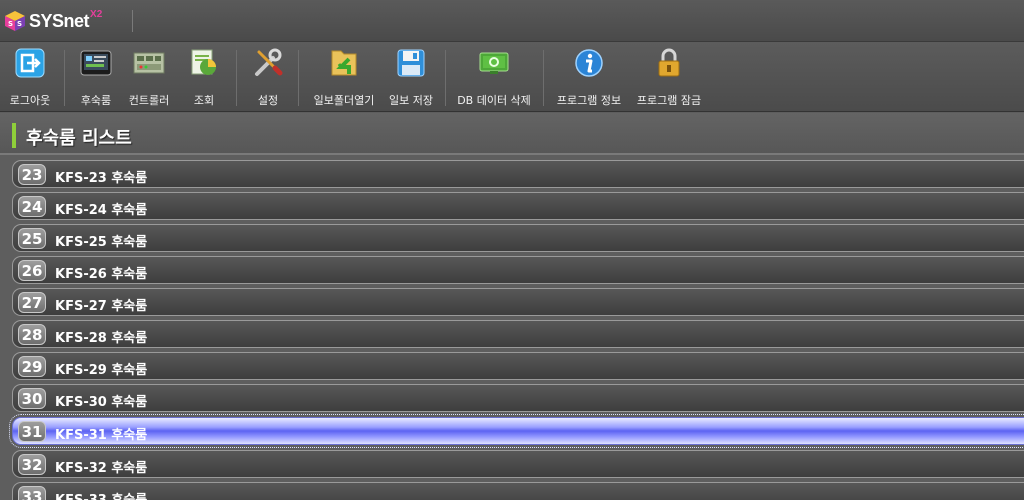 The image size is (1024, 500). I want to click on program-lock-button: 프로그램 잠금, so click(669, 78).